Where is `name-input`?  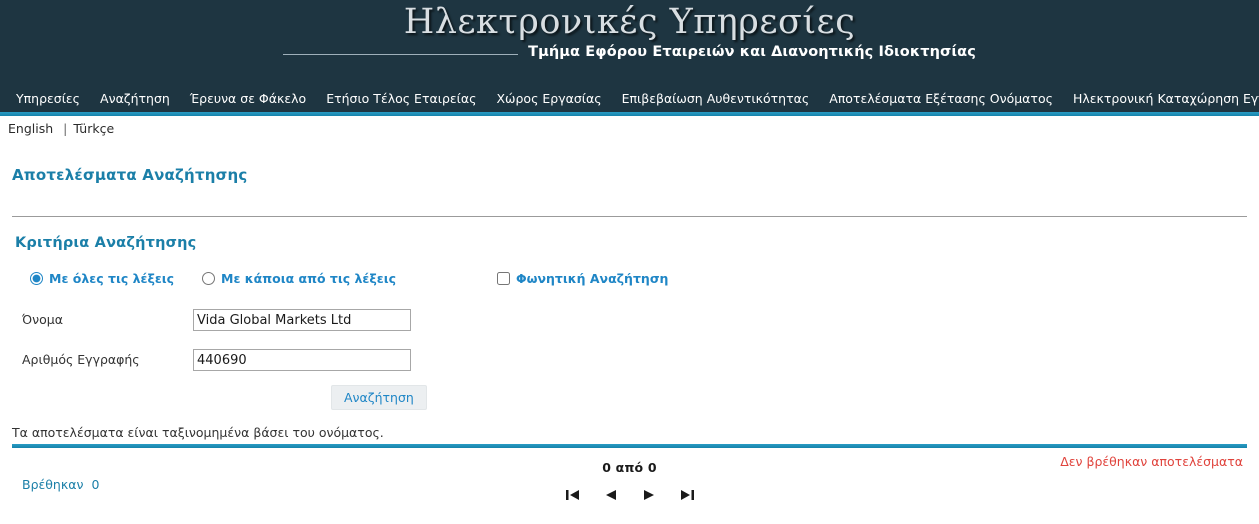 name-input is located at coordinates (302, 320).